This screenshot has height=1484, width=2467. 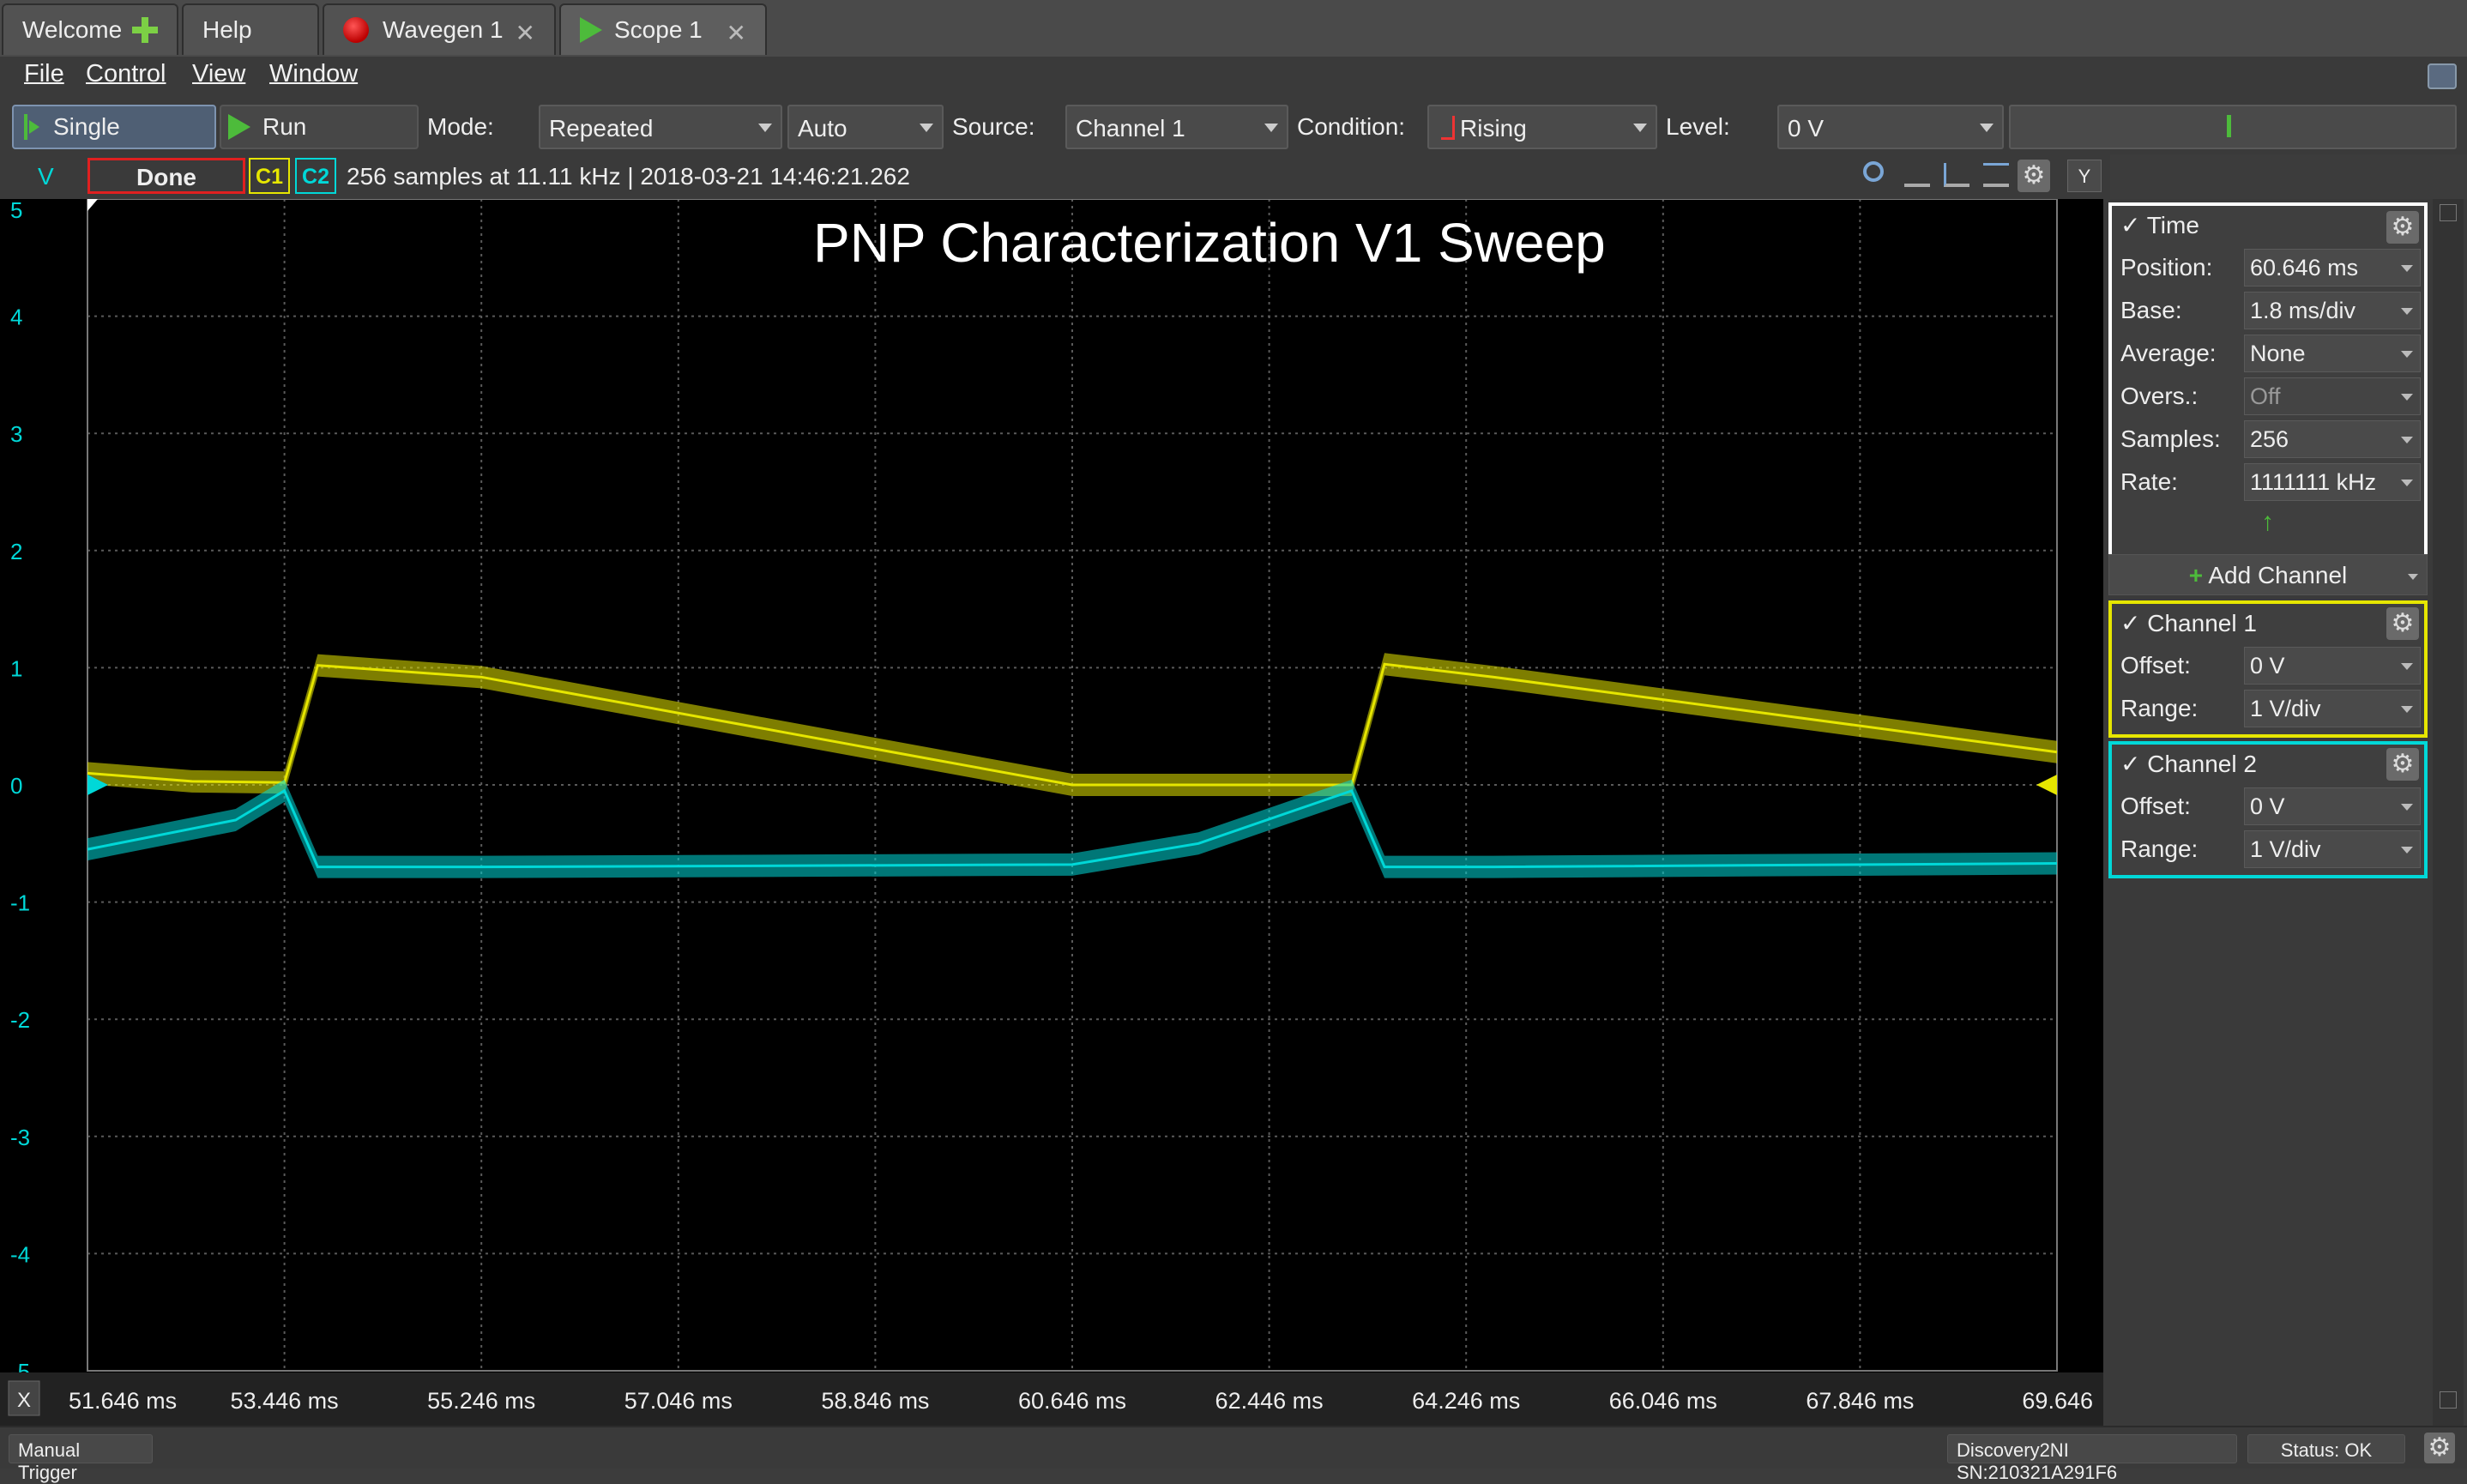 What do you see at coordinates (2084, 176) in the screenshot?
I see `y-axis-button: Y` at bounding box center [2084, 176].